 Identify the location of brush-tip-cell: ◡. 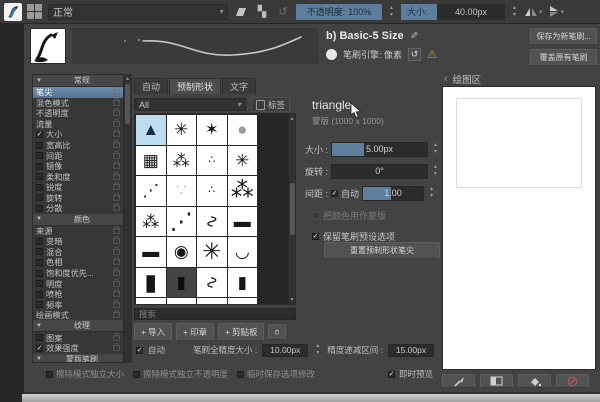
(242, 252).